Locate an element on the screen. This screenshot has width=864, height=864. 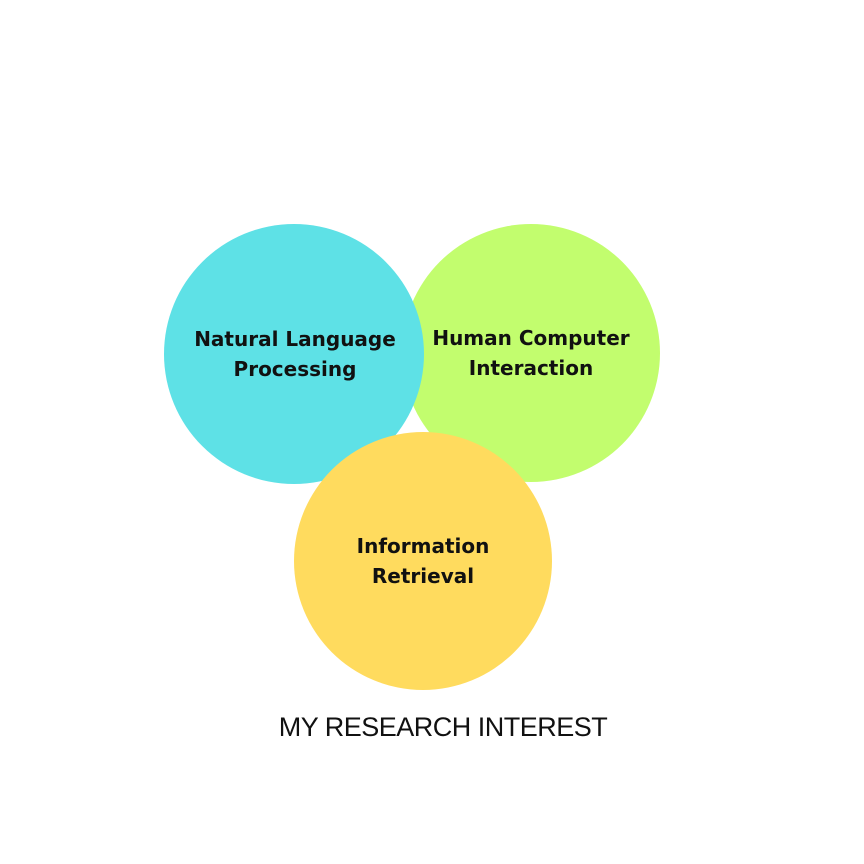
circle-label-nlp: Natural Language Processing is located at coordinates (295, 354).